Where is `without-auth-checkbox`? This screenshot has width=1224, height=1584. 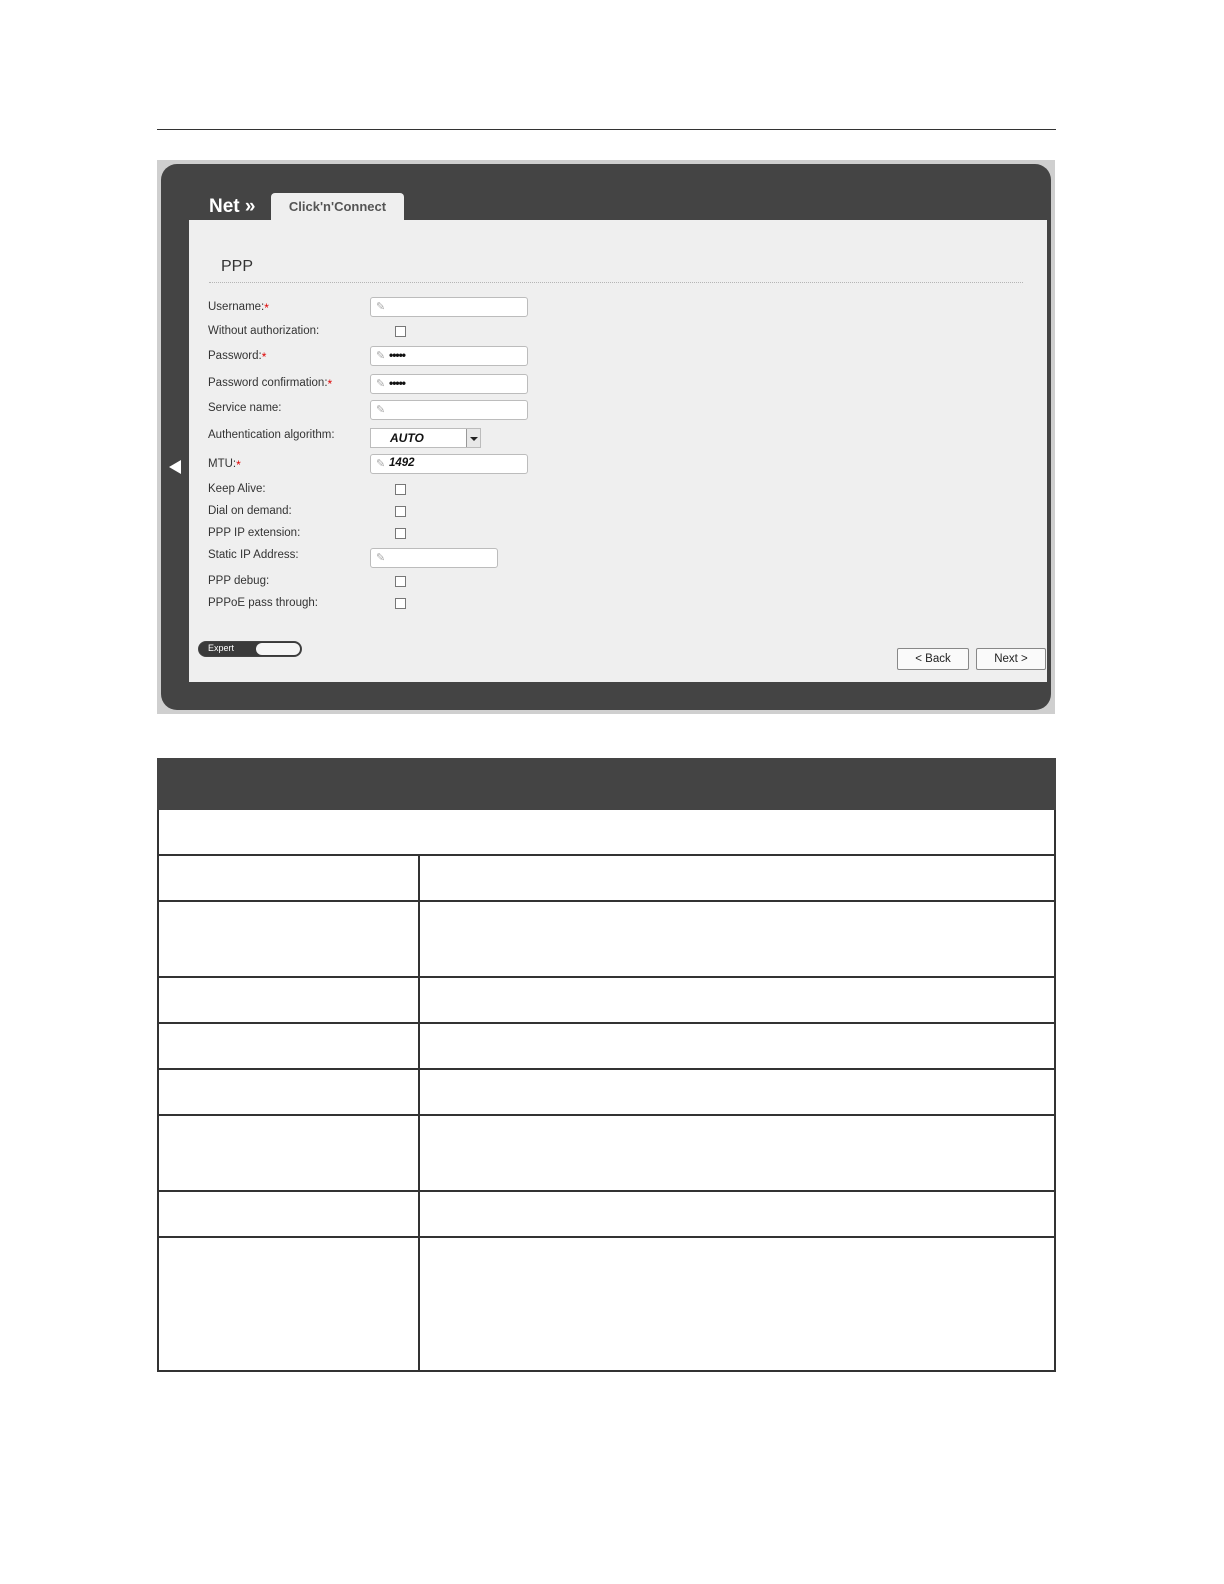 without-auth-checkbox is located at coordinates (400, 331).